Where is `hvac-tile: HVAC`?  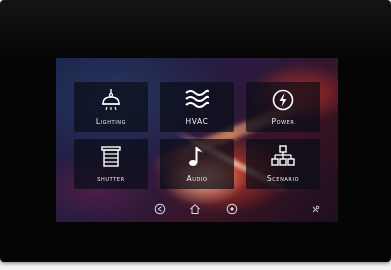 hvac-tile: HVAC is located at coordinates (197, 107).